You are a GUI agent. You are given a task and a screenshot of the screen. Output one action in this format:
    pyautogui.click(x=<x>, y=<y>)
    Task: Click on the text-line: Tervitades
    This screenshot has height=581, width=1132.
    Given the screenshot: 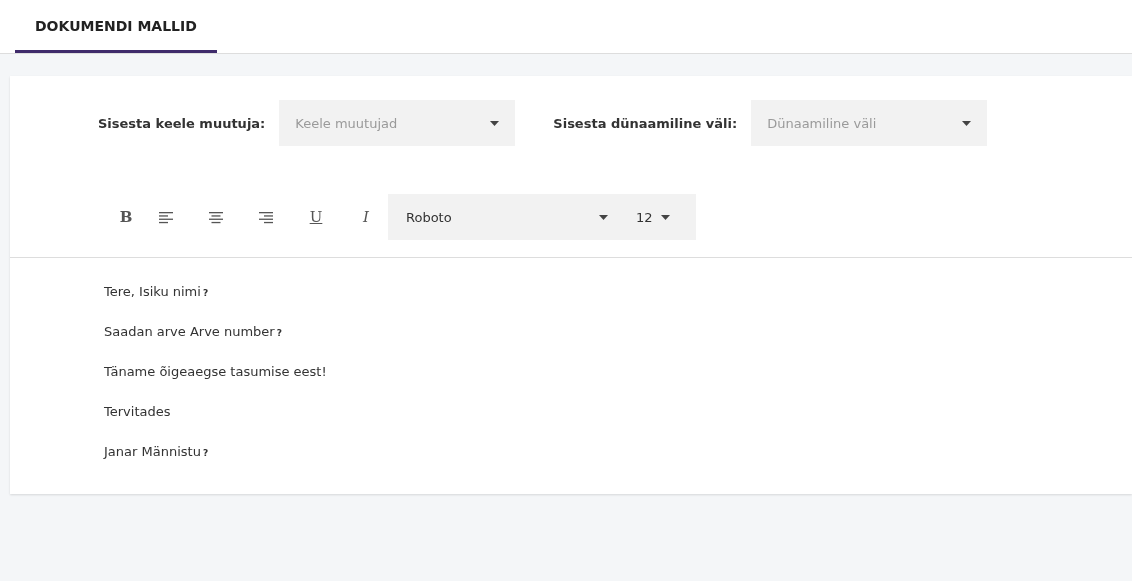 What is the action you would take?
    pyautogui.click(x=137, y=411)
    